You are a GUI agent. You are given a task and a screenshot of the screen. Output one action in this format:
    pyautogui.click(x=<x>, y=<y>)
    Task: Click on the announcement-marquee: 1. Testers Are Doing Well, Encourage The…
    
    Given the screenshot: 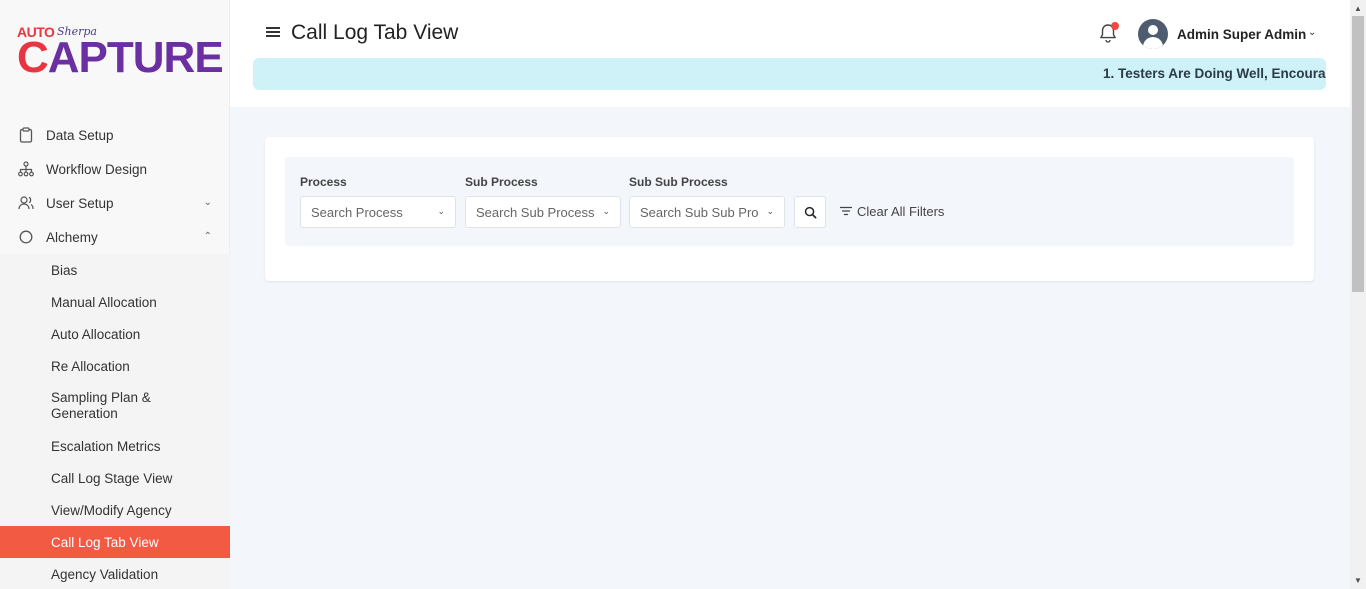 What is the action you would take?
    pyautogui.click(x=789, y=74)
    